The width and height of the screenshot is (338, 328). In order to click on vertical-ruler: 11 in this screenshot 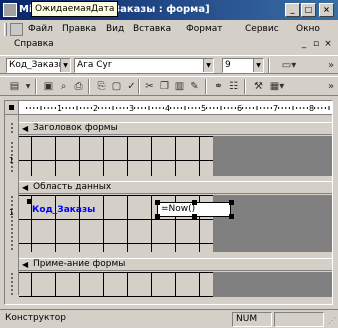, I will do `click(12, 205)`.